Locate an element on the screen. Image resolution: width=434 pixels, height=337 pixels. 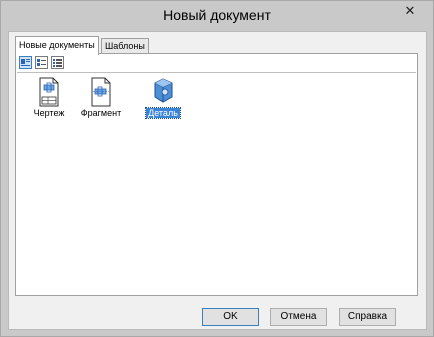
document-item-drawing: Чертеж is located at coordinates (49, 100).